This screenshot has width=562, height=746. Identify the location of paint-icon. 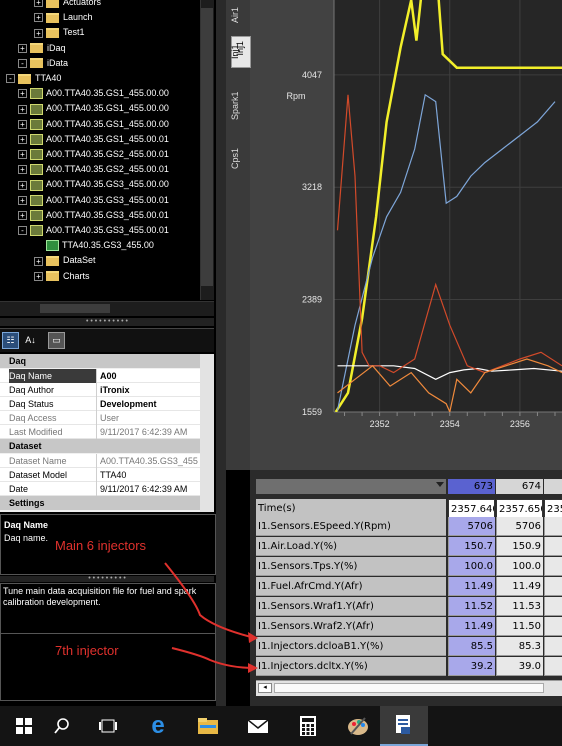
(358, 726).